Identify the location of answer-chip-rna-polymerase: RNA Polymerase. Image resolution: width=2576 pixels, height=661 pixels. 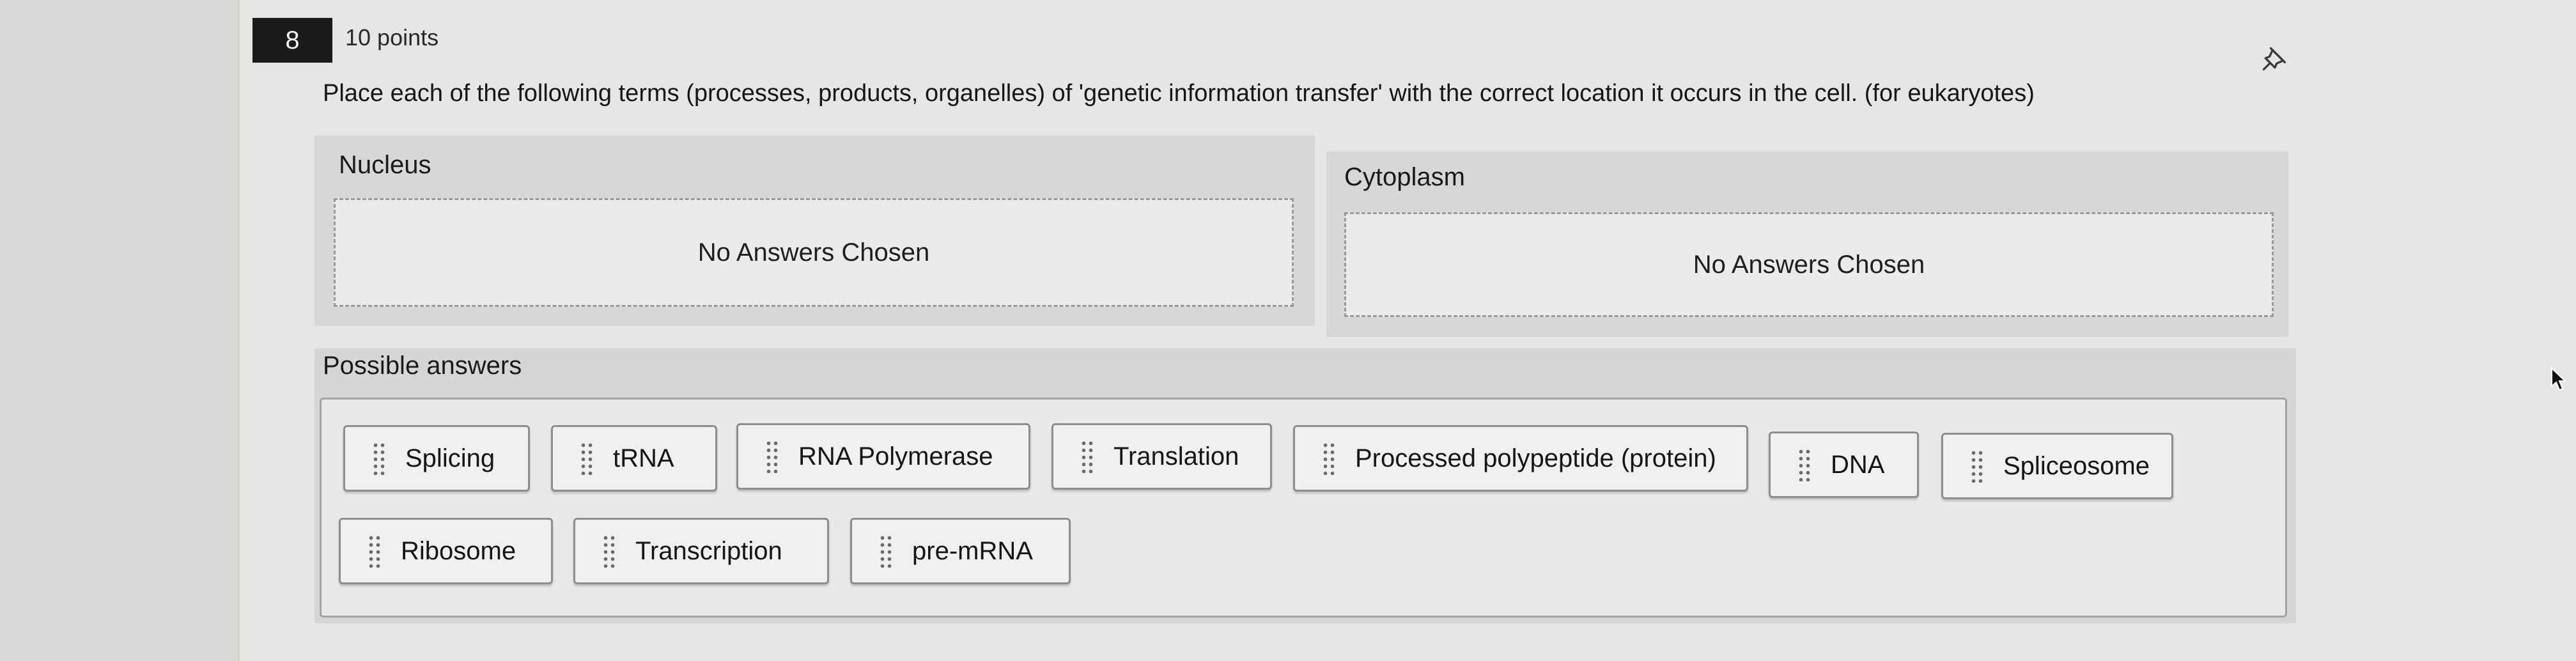
(883, 456).